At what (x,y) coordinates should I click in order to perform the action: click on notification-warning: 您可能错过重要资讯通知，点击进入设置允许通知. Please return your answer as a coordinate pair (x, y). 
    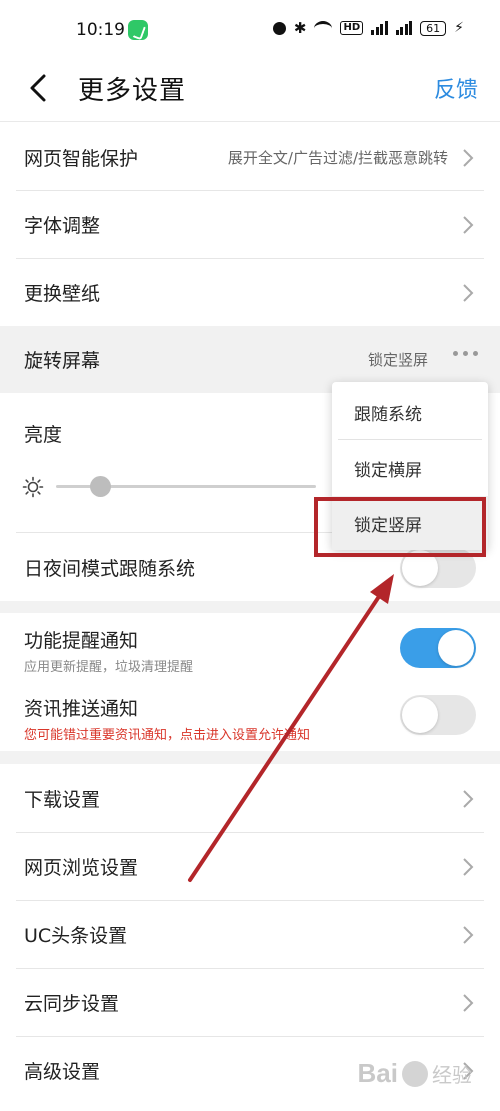
    Looking at the image, I should click on (167, 733).